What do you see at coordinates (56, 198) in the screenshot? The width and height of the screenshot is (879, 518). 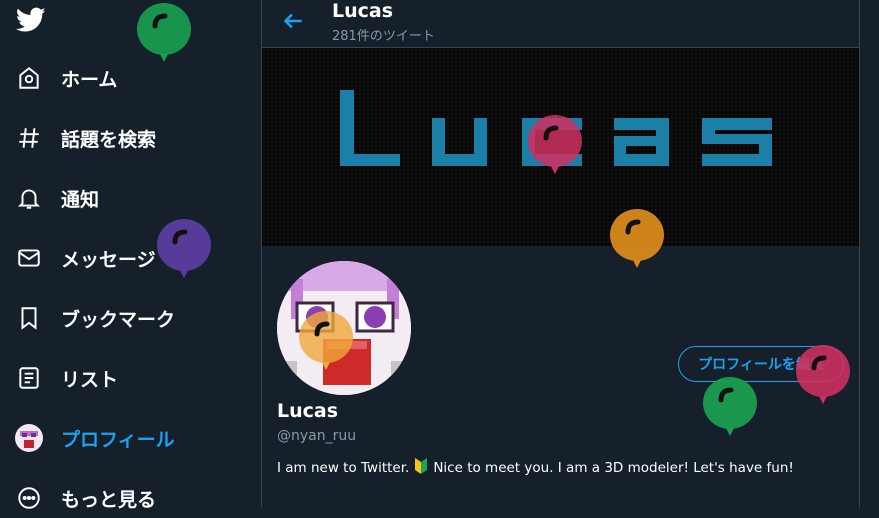 I see `sidebar-item-notifications: 通知` at bounding box center [56, 198].